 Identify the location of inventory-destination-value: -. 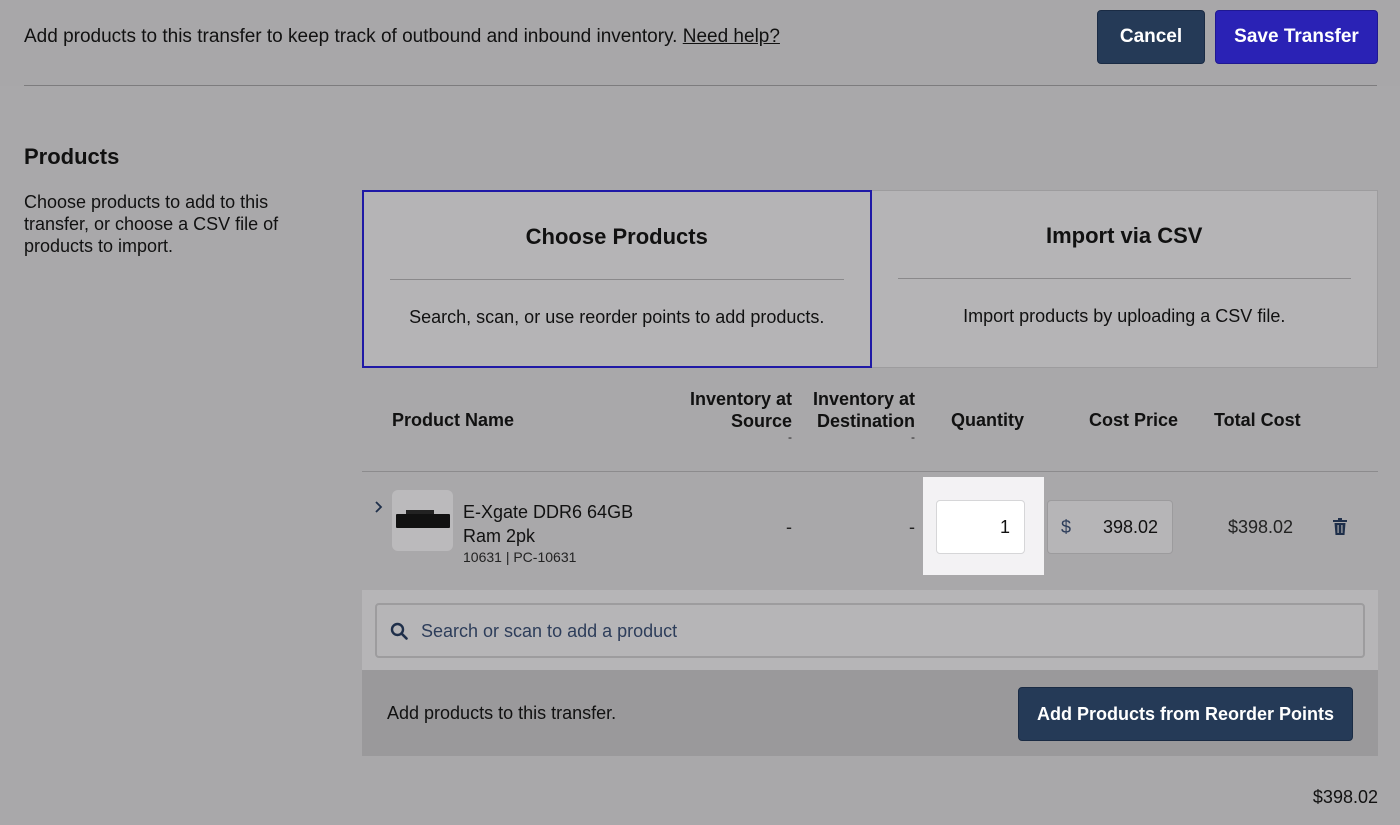
(912, 527).